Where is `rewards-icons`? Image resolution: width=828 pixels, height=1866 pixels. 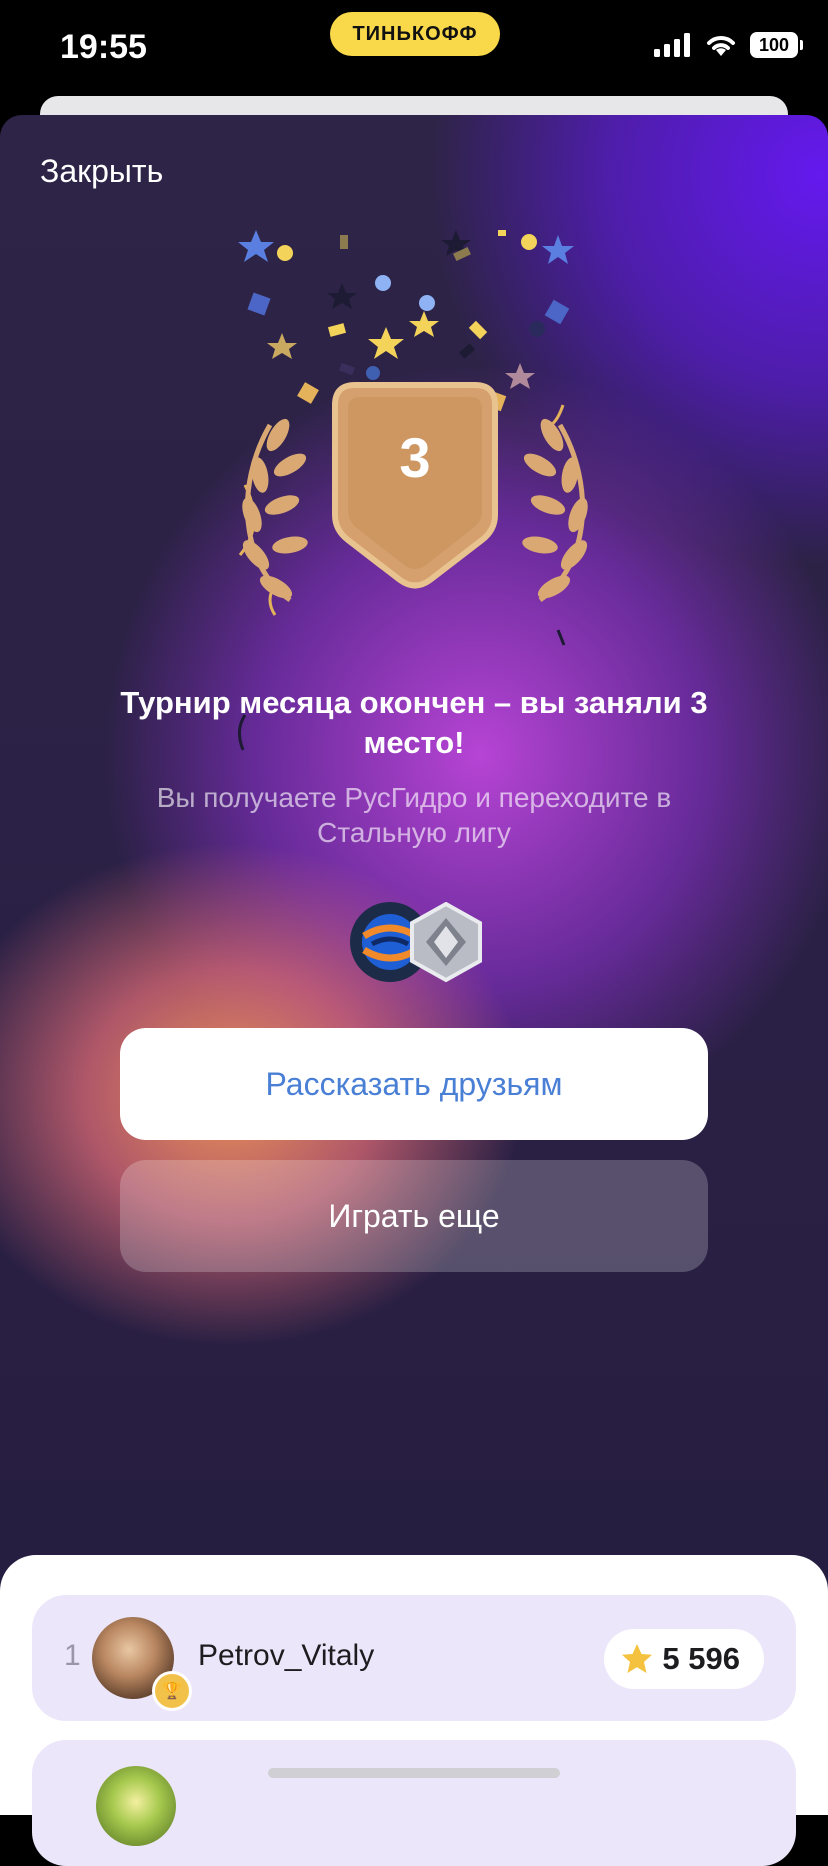
rewards-icons is located at coordinates (415, 942).